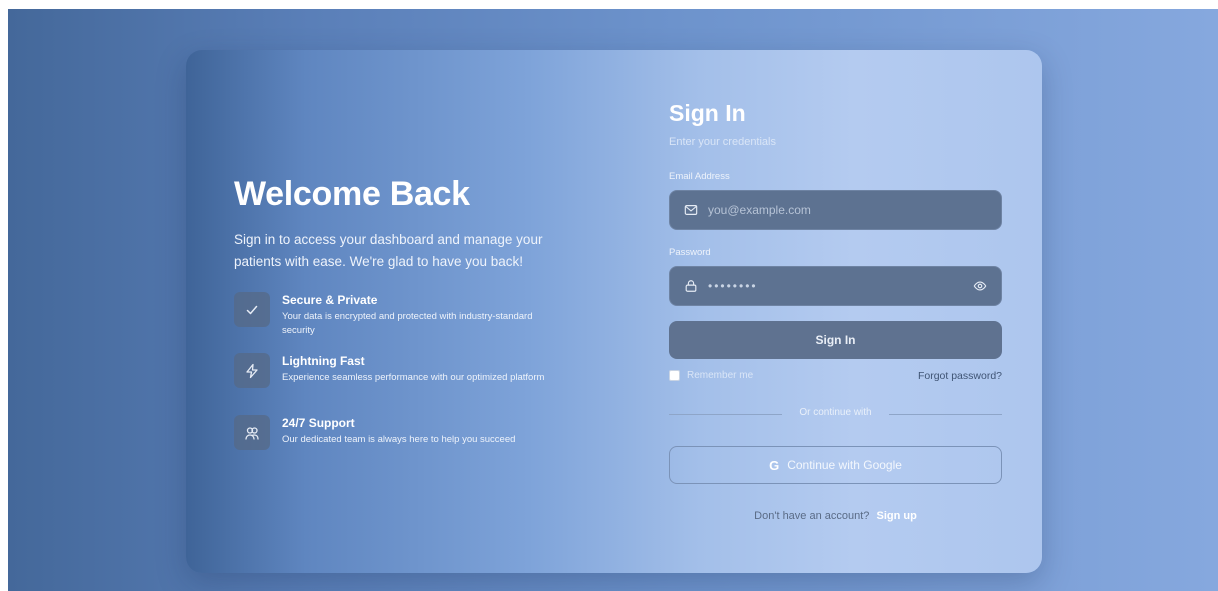 The height and width of the screenshot is (591, 1218). What do you see at coordinates (674, 375) in the screenshot?
I see `remember-checkbox` at bounding box center [674, 375].